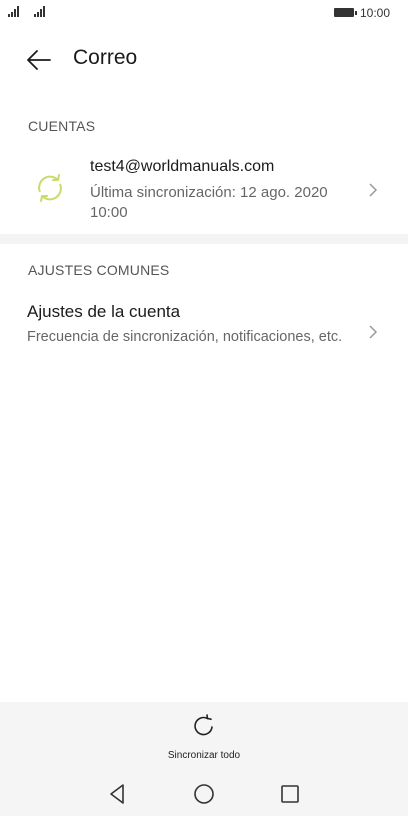 The image size is (408, 816). What do you see at coordinates (204, 60) in the screenshot?
I see `app-header: Correo` at bounding box center [204, 60].